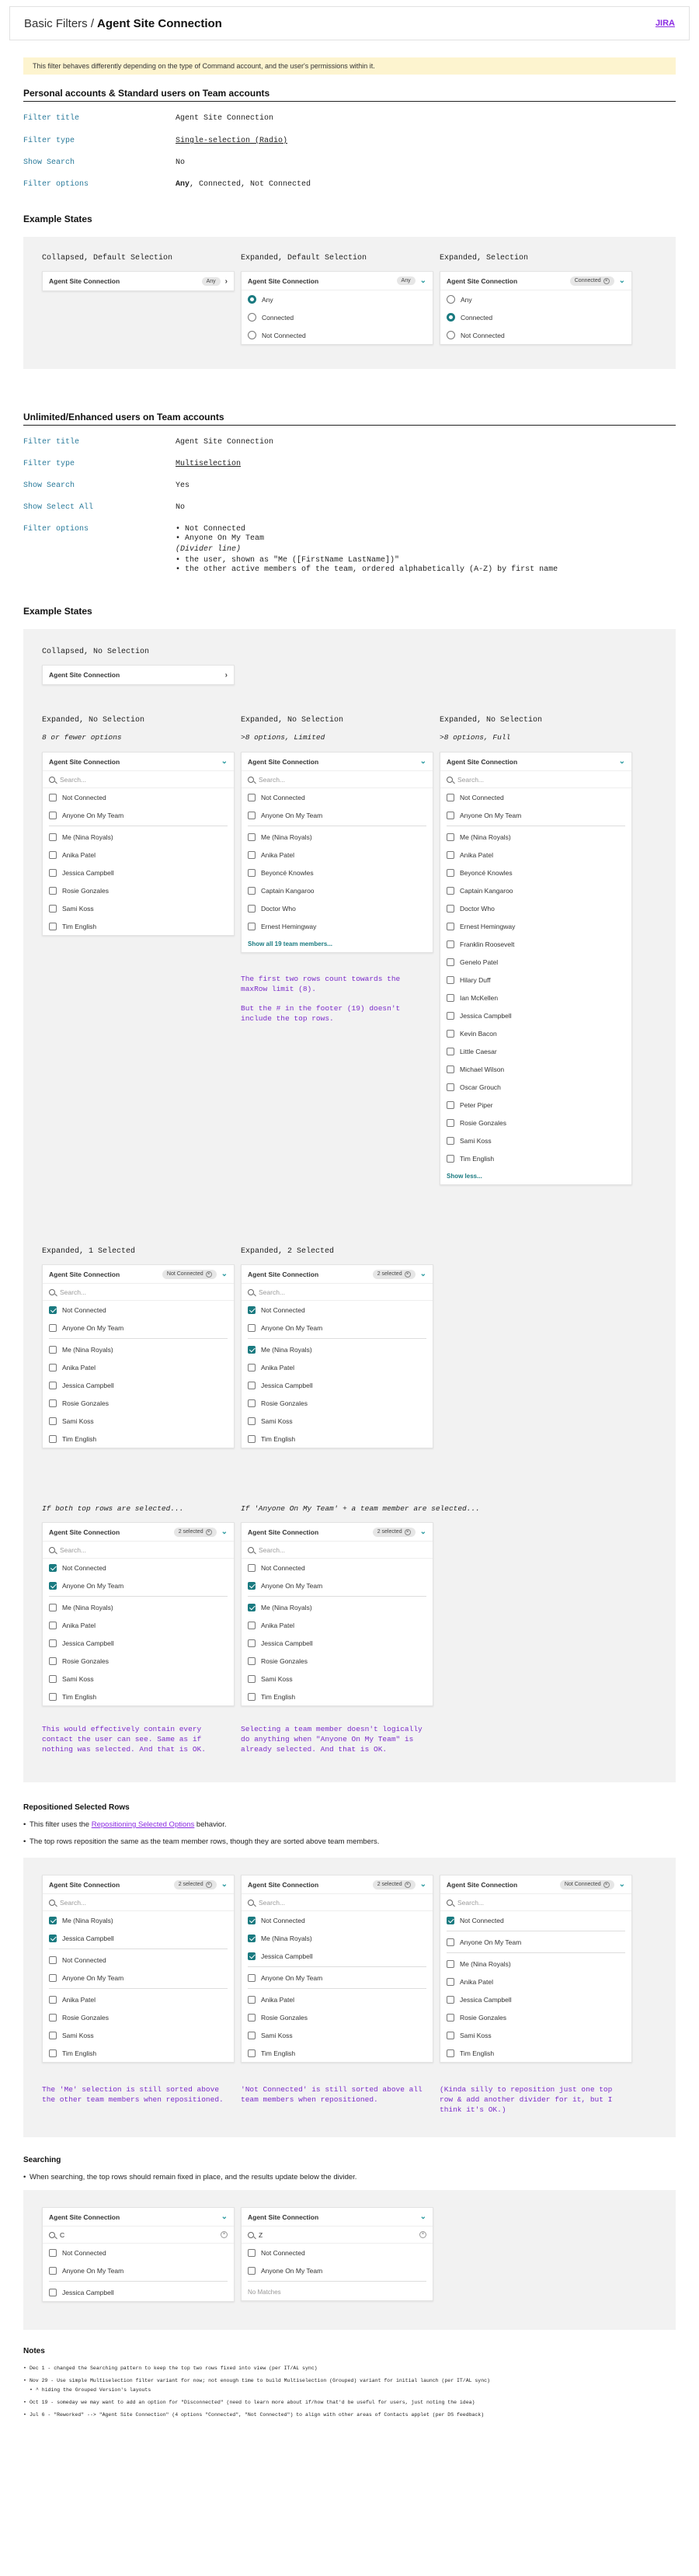 Image resolution: width=699 pixels, height=2576 pixels. I want to click on filter-card-collapsed: Agent Site Connection Any ›, so click(138, 281).